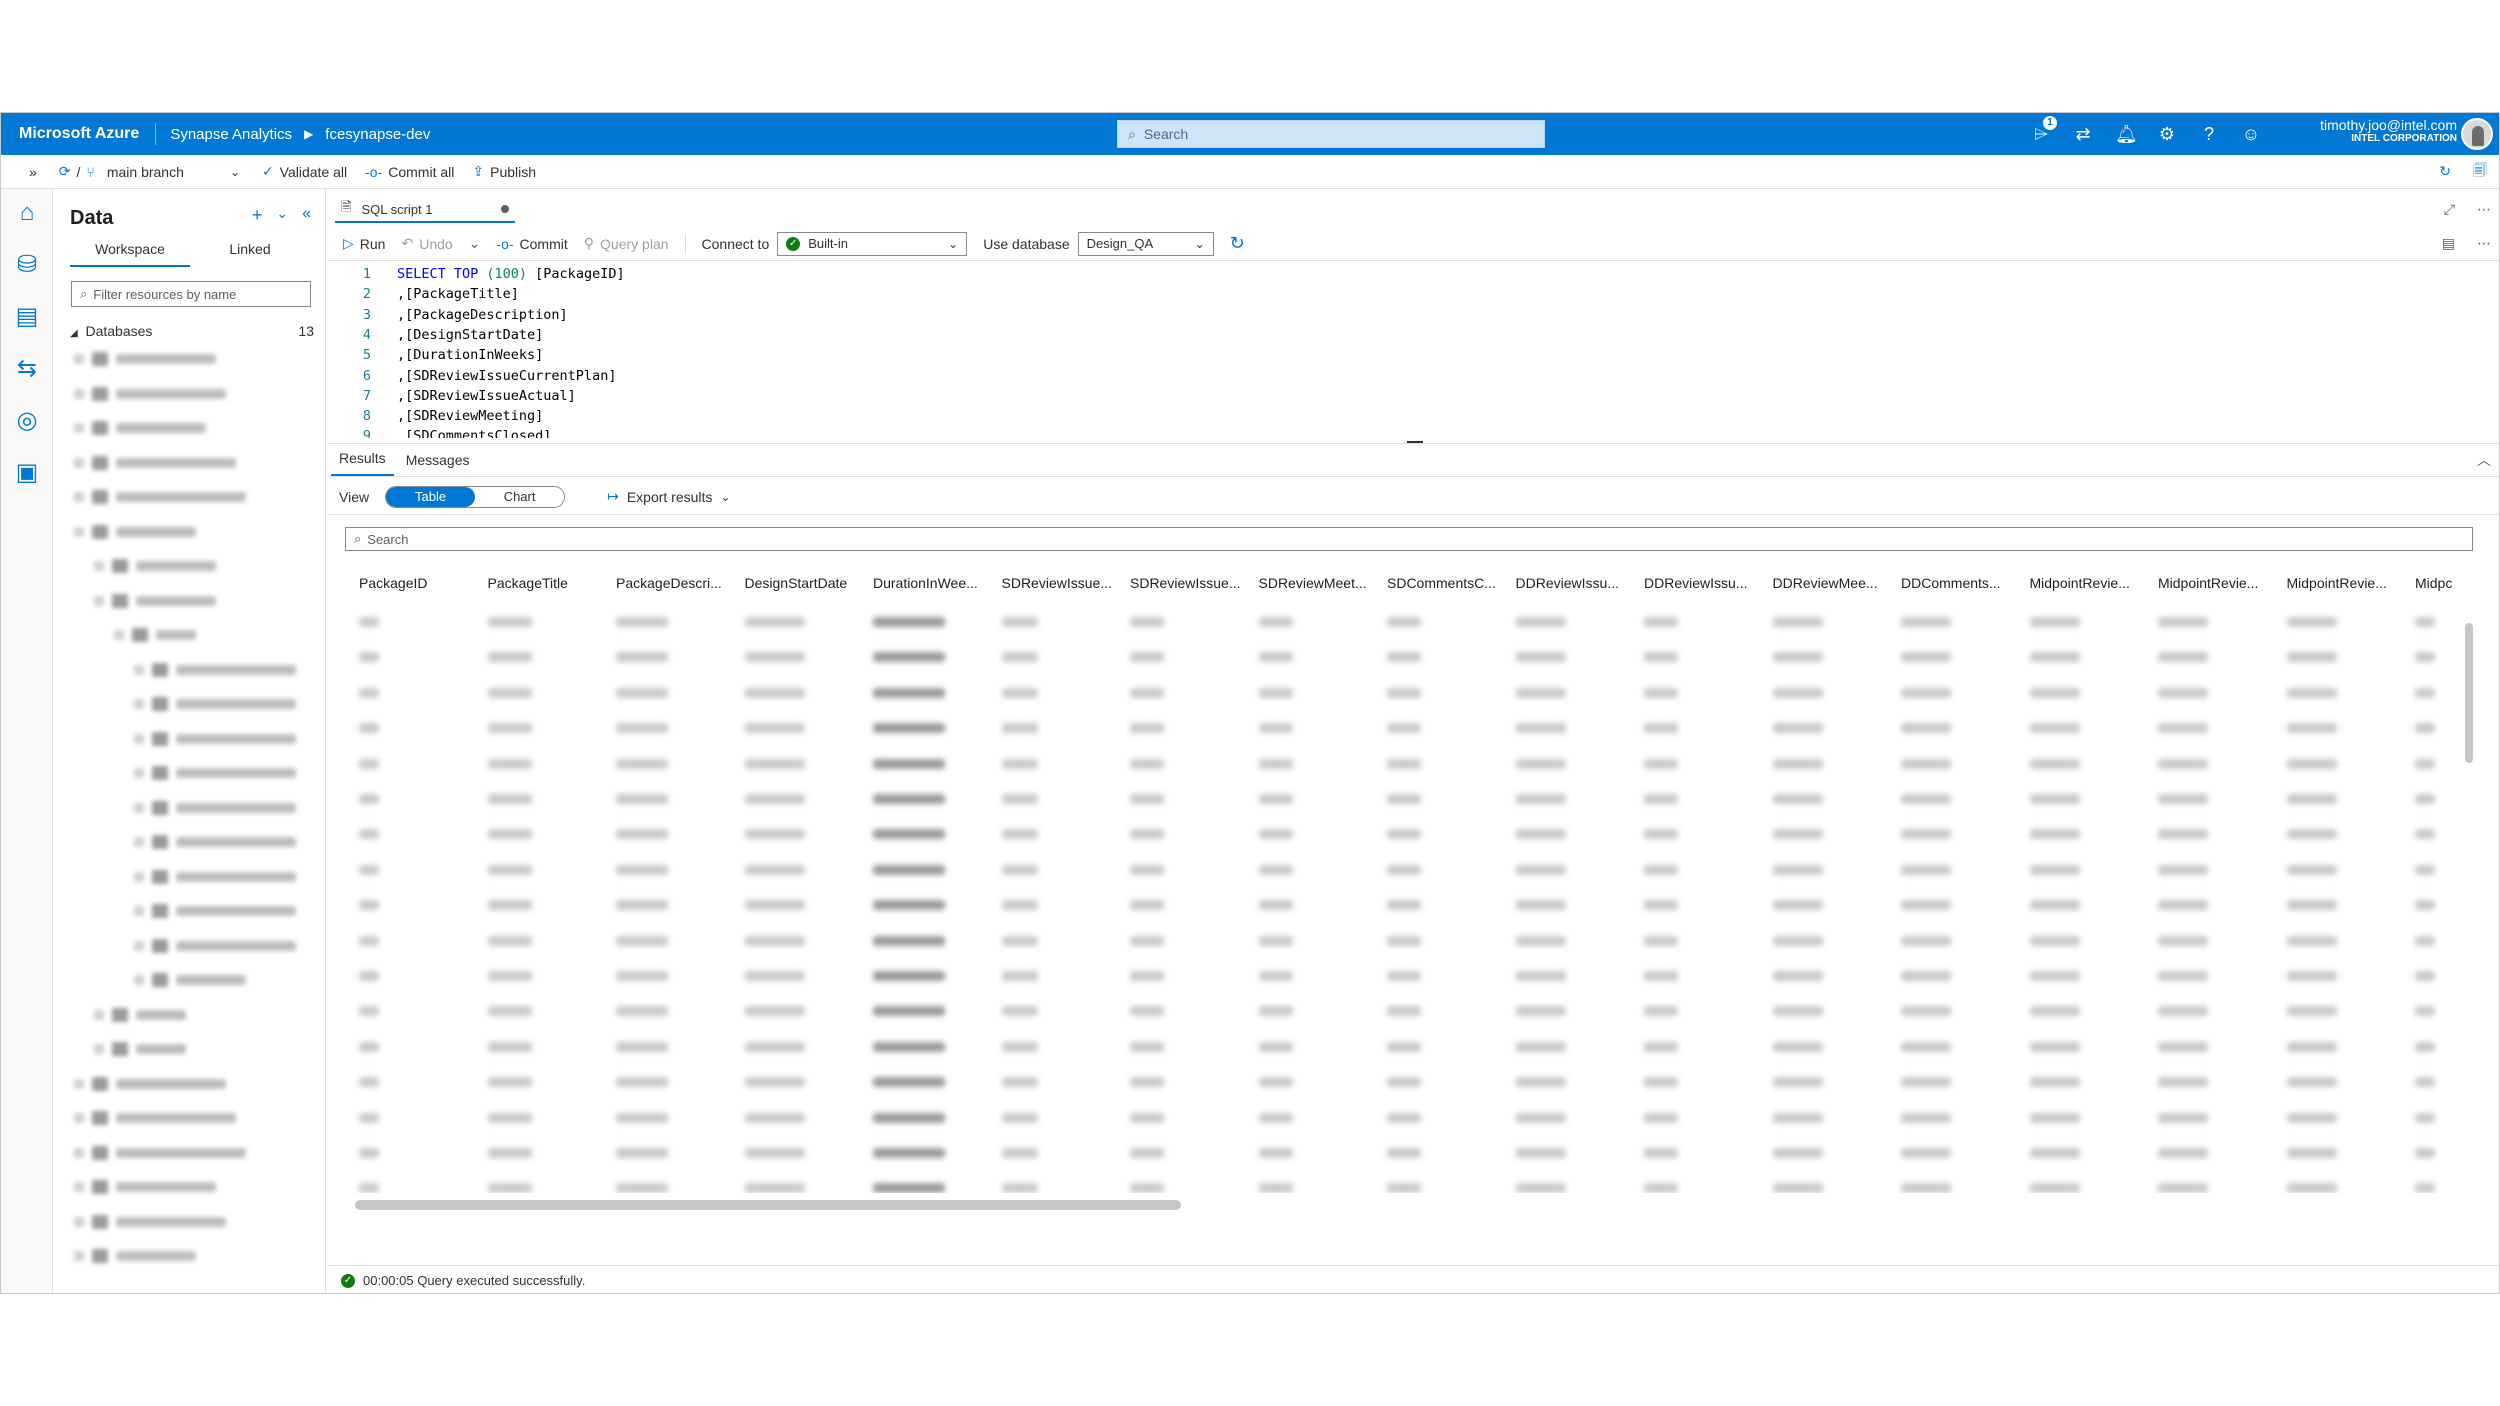 The image size is (2500, 1406). Describe the element at coordinates (426, 243) in the screenshot. I see `undo-button: ↶ Undo` at that location.